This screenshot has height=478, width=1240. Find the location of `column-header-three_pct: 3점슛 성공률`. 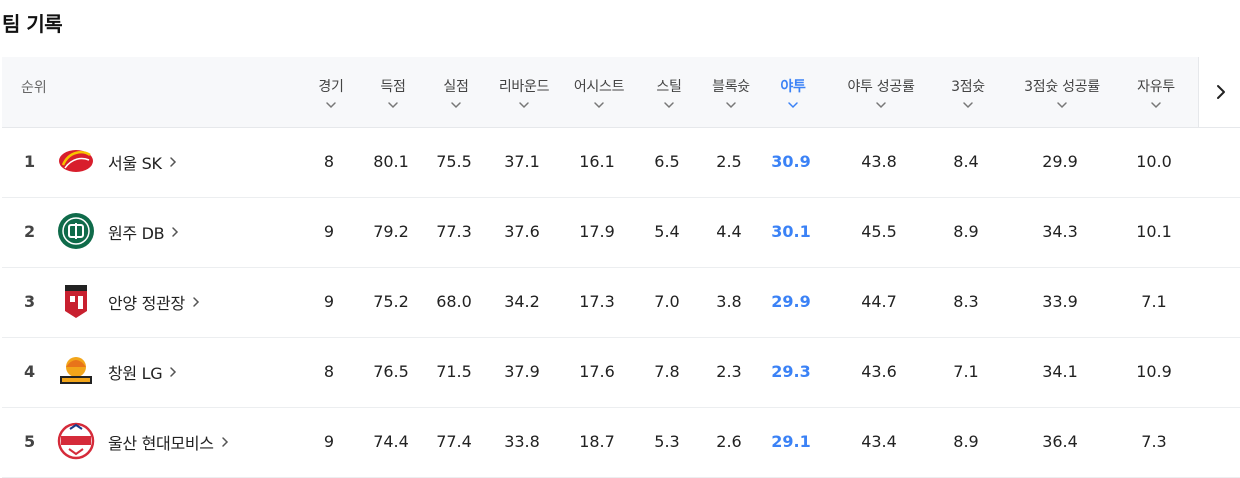

column-header-three_pct: 3점슛 성공률 is located at coordinates (1062, 92).